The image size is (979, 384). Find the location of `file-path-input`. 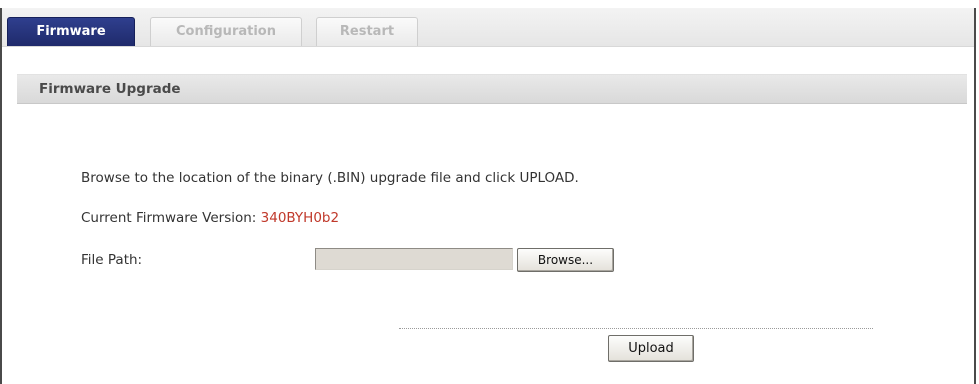

file-path-input is located at coordinates (414, 259).